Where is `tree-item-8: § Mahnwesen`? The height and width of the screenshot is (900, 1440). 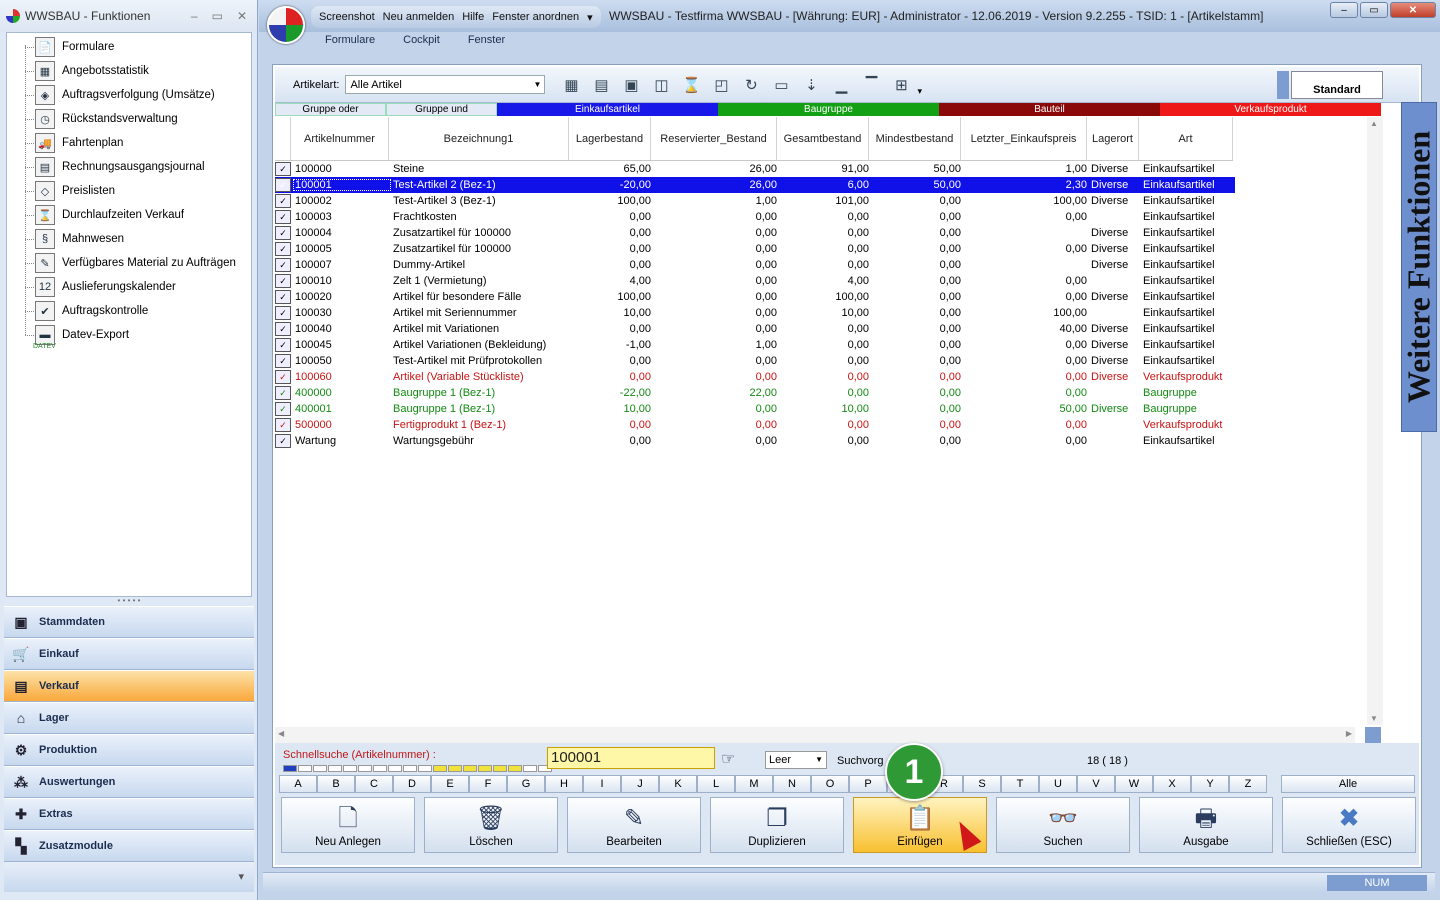
tree-item-8: § Mahnwesen is located at coordinates (74, 239).